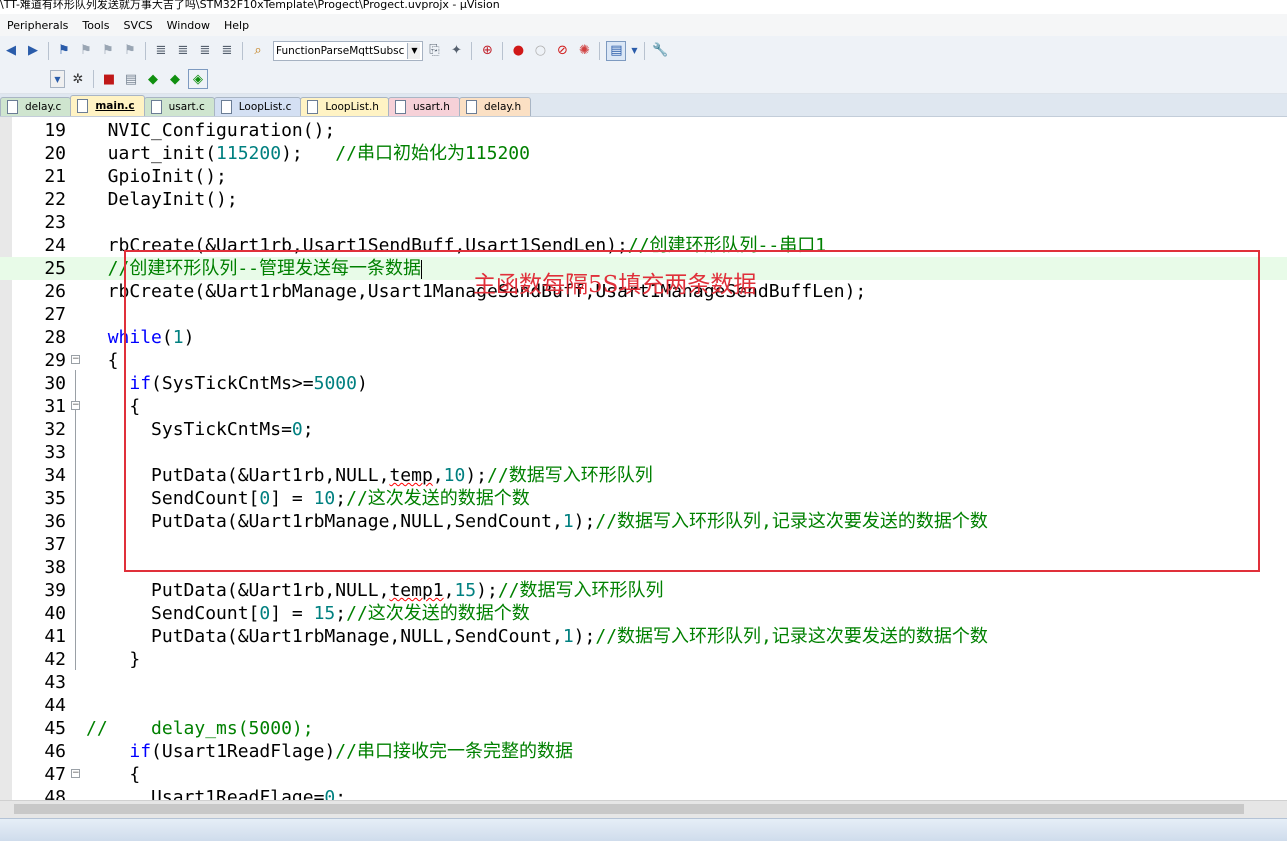  I want to click on code-token: ), so click(189, 337).